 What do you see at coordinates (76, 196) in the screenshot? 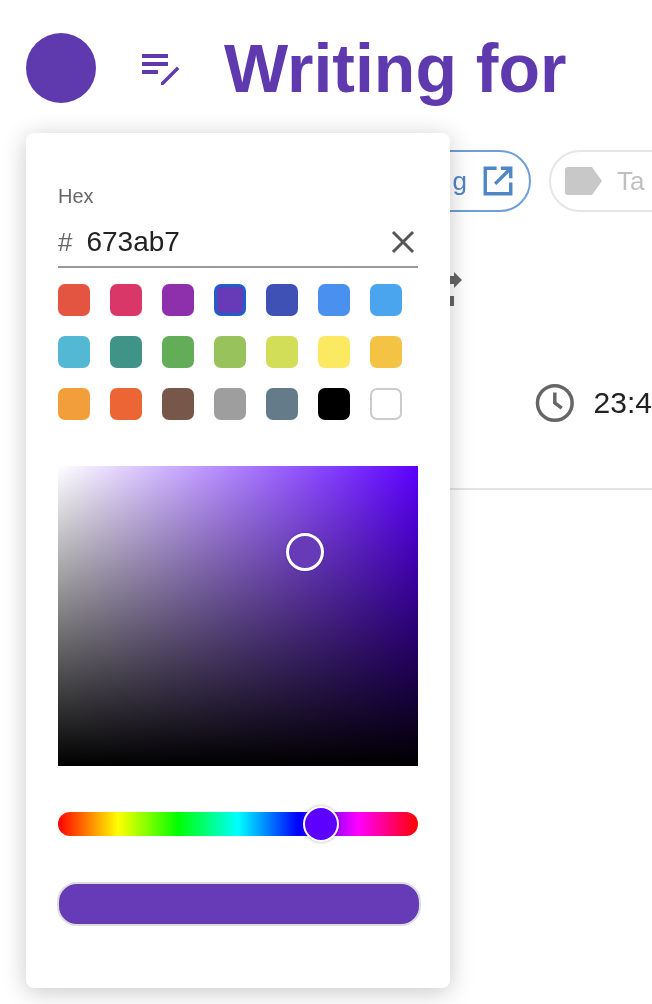
I see `hex-label: Hex` at bounding box center [76, 196].